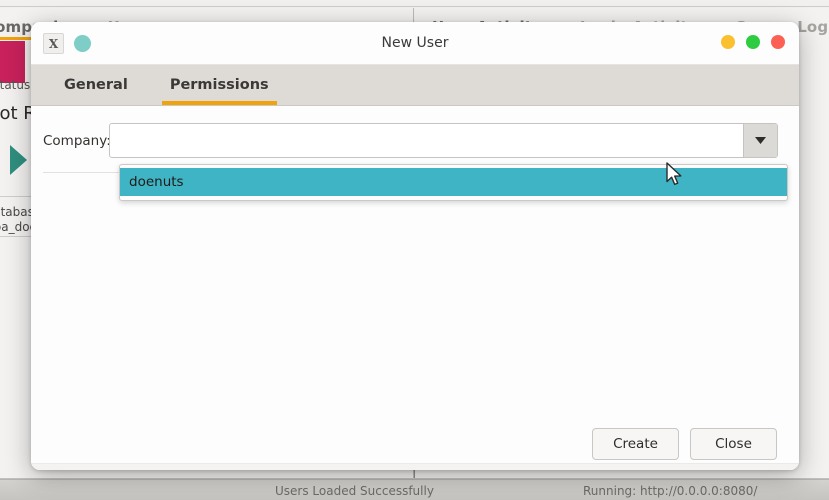 Image resolution: width=829 pixels, height=500 pixels. I want to click on company-input, so click(426, 140).